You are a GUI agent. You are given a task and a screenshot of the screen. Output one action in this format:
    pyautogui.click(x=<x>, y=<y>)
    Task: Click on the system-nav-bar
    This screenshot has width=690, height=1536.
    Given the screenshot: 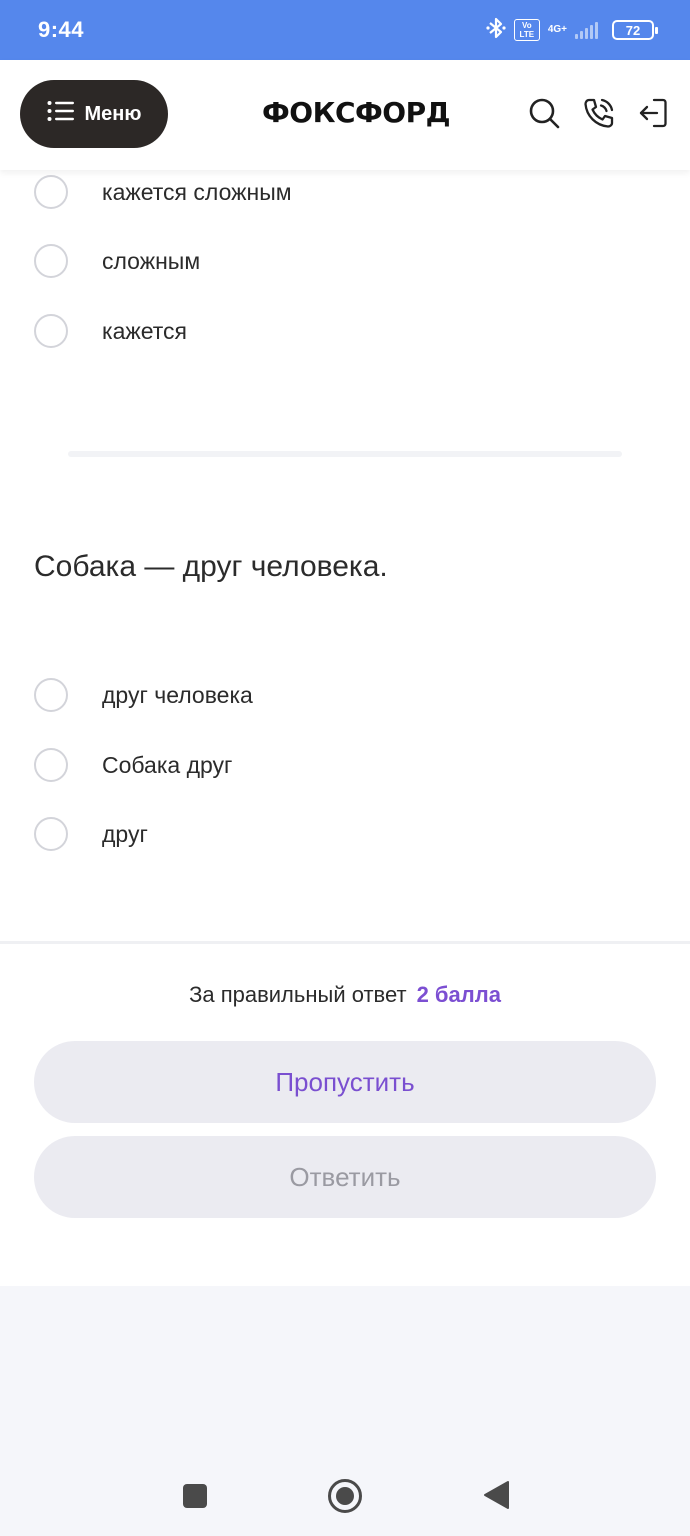 What is the action you would take?
    pyautogui.click(x=345, y=1495)
    